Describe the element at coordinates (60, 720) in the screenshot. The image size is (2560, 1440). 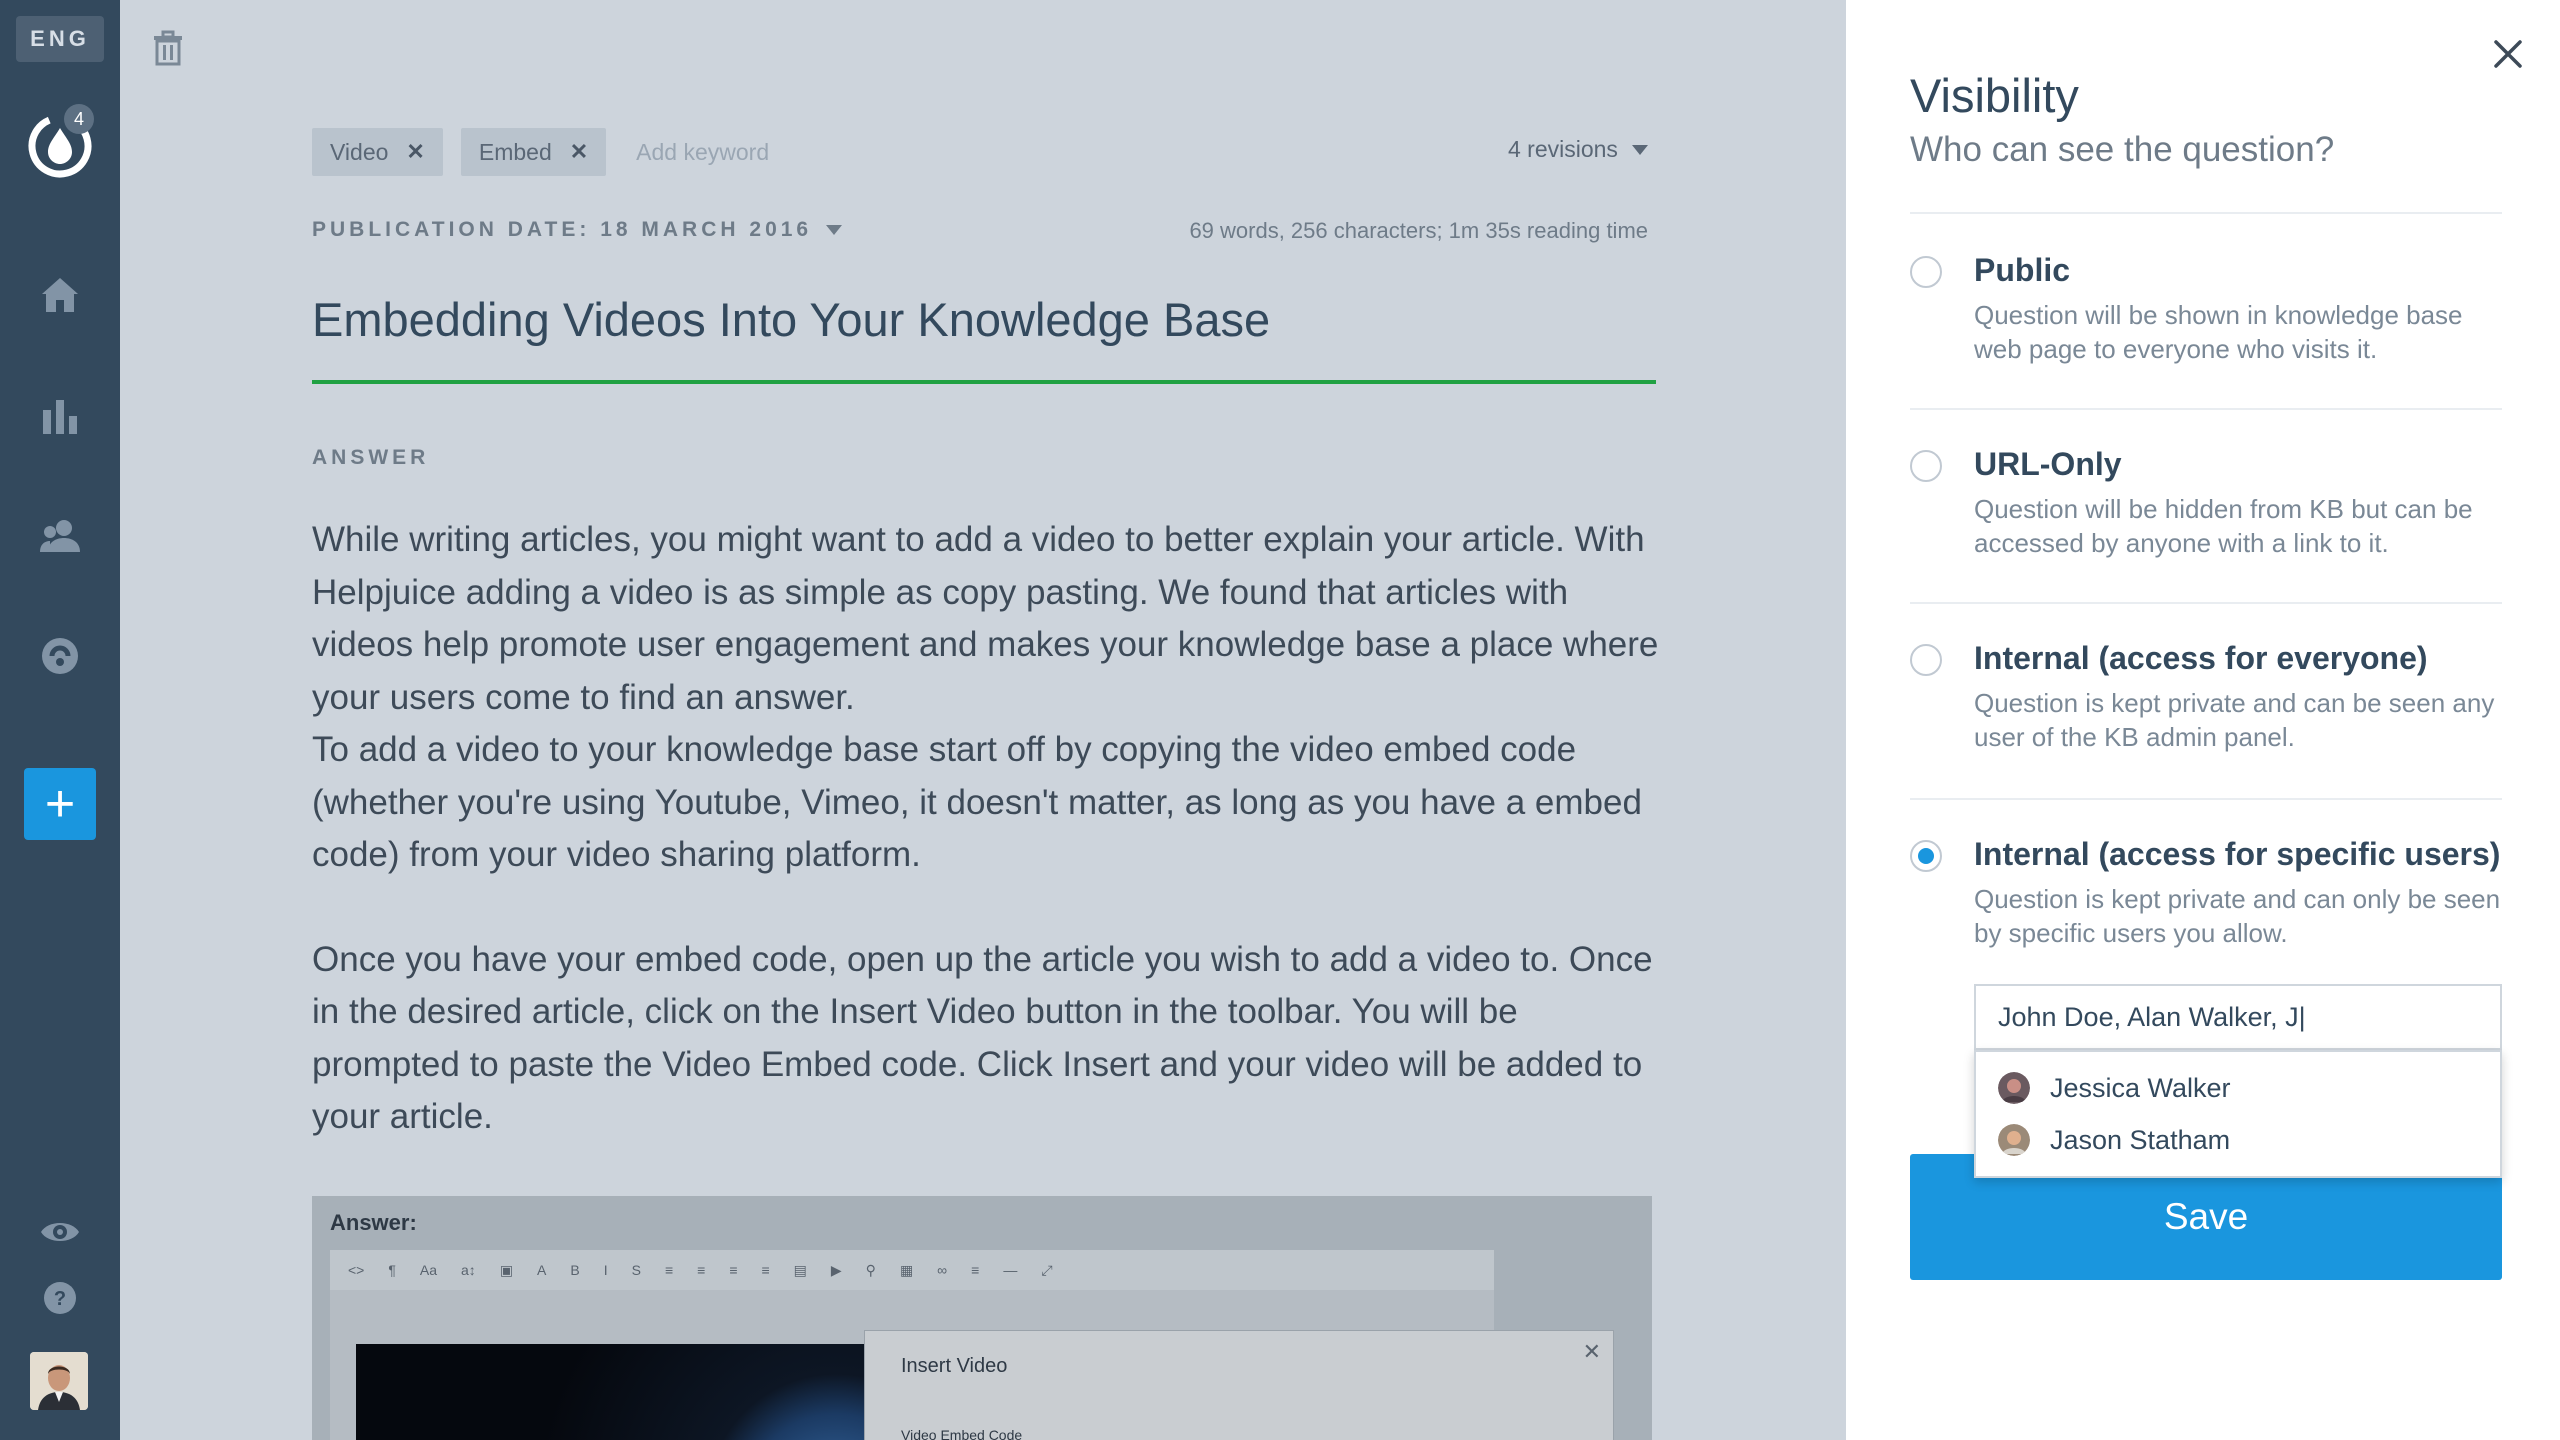
I see `sidebar: ENG 4 + ?` at that location.